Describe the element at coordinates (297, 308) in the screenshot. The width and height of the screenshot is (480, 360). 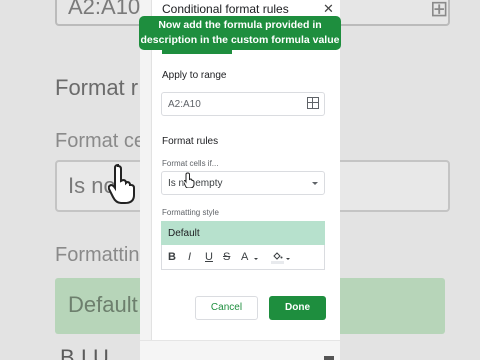
I see `done-button: Done` at that location.